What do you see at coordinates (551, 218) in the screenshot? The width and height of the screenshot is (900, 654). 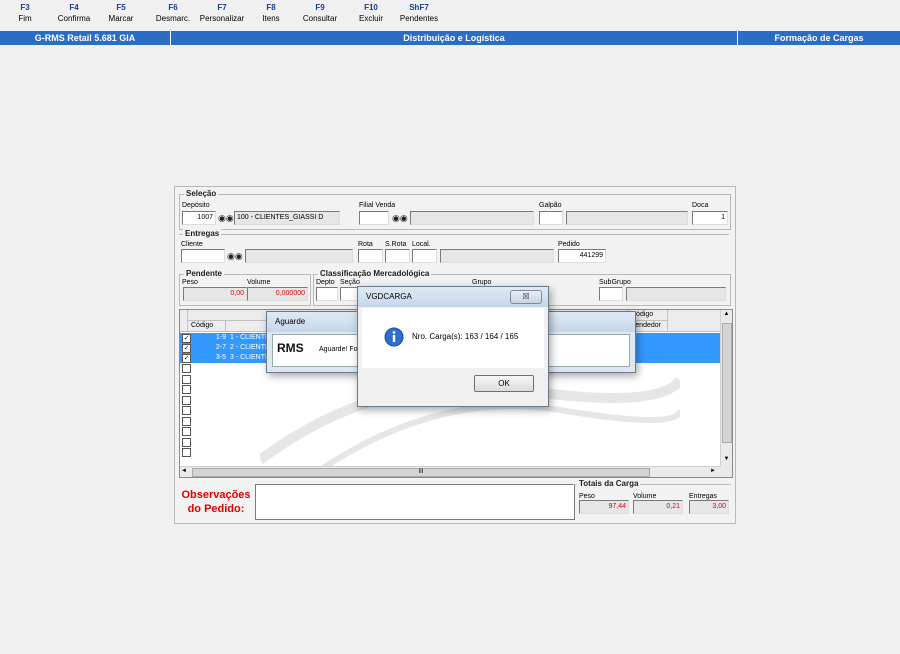 I see `galpao-field` at bounding box center [551, 218].